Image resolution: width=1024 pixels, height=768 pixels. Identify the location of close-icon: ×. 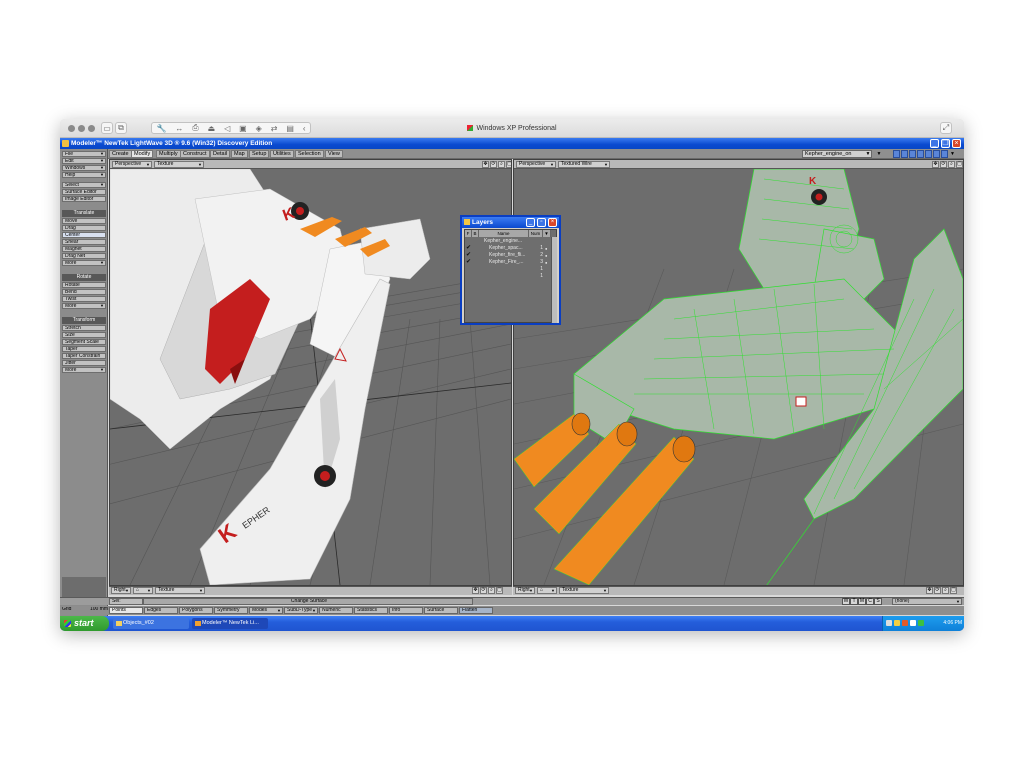
(552, 222).